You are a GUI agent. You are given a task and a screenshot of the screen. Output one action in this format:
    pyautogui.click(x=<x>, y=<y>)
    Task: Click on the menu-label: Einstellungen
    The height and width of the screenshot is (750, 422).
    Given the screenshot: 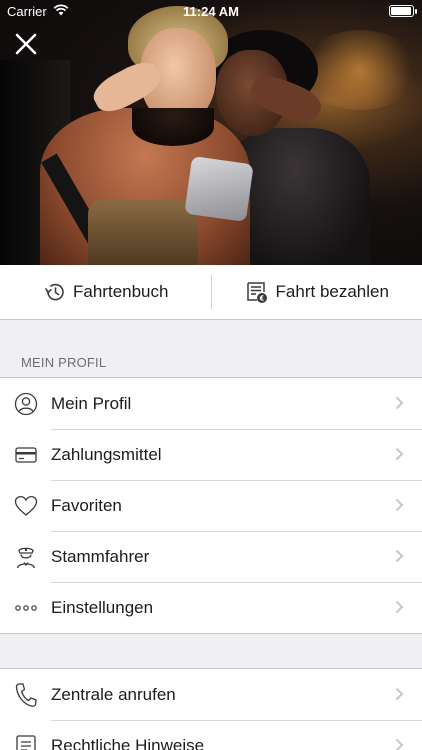 What is the action you would take?
    pyautogui.click(x=102, y=607)
    